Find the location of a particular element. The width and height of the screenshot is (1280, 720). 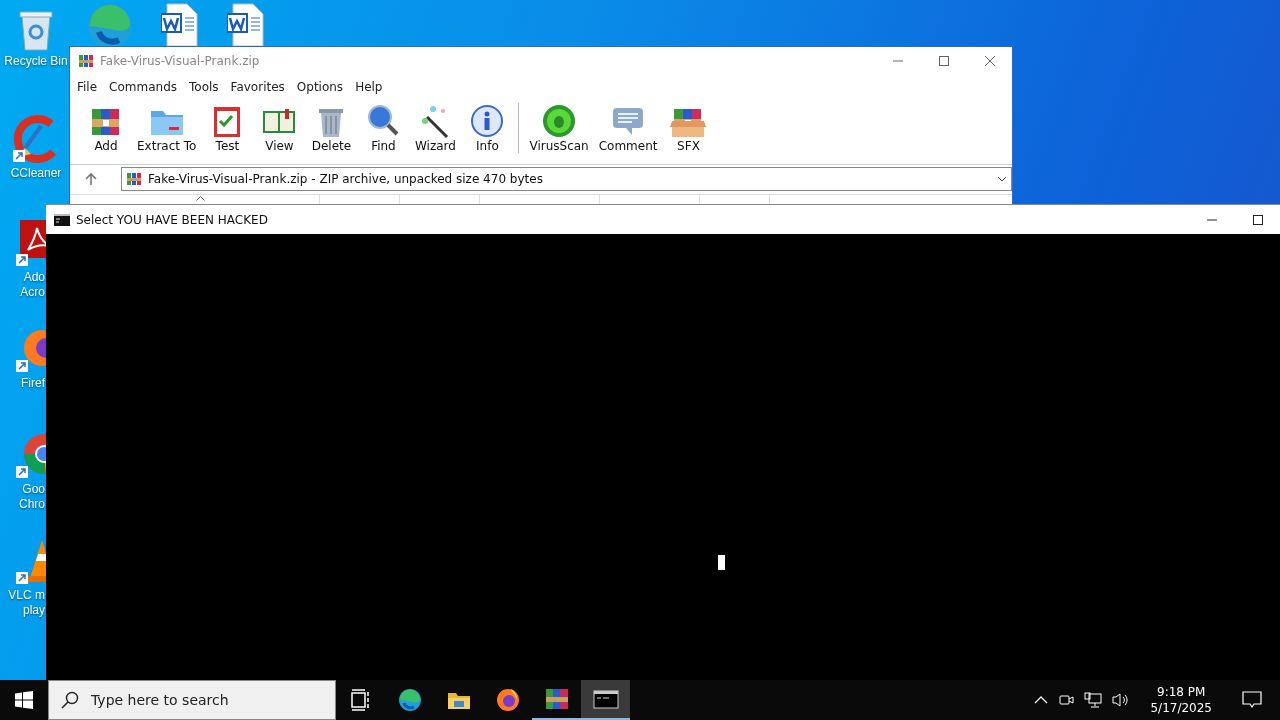

menu-item: Help is located at coordinates (369, 87).